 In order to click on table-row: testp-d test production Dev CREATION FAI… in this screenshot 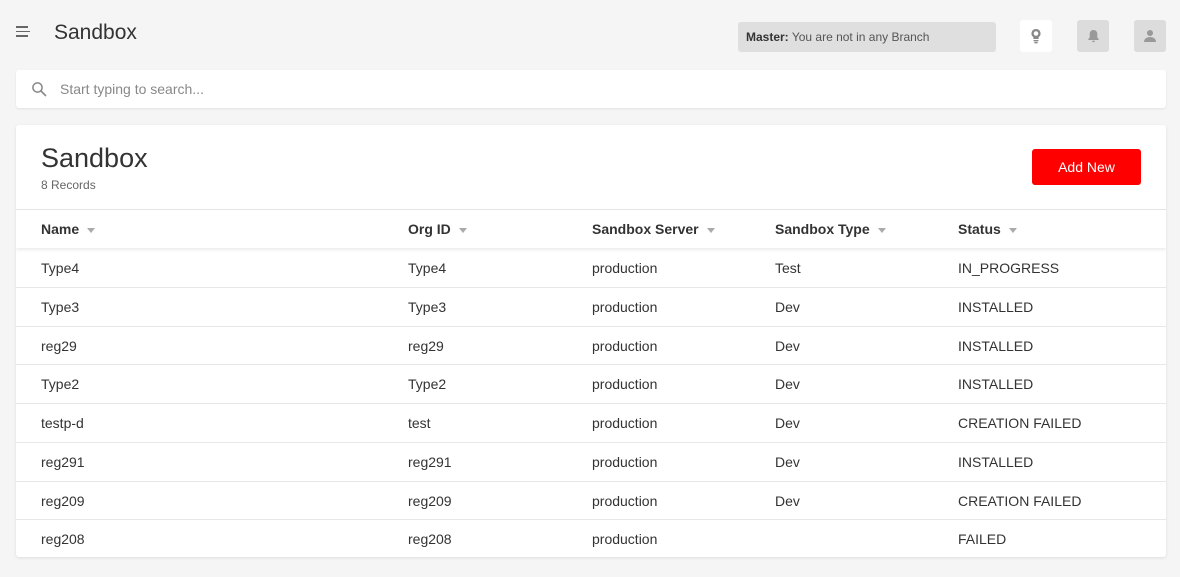, I will do `click(591, 423)`.